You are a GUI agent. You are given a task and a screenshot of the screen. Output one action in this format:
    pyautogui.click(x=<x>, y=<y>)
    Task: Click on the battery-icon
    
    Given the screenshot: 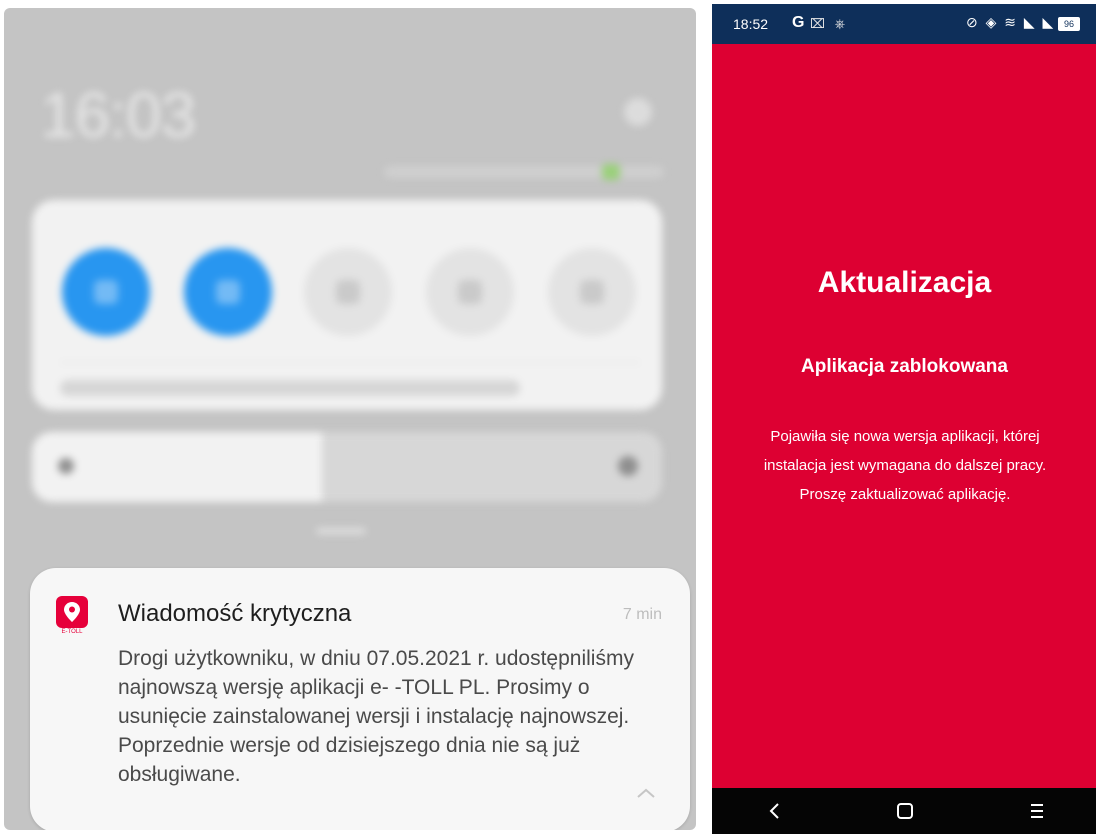 What is the action you would take?
    pyautogui.click(x=611, y=172)
    